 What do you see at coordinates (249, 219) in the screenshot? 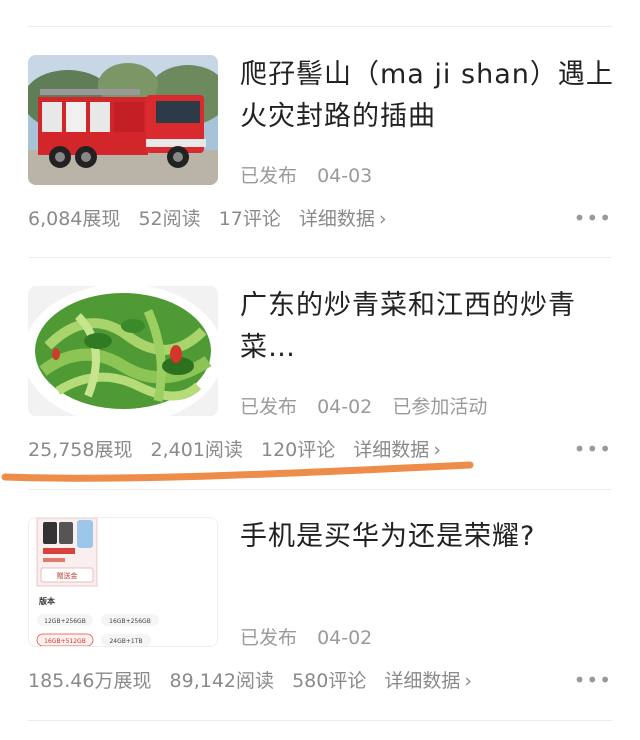
I see `comments-count: 17评论` at bounding box center [249, 219].